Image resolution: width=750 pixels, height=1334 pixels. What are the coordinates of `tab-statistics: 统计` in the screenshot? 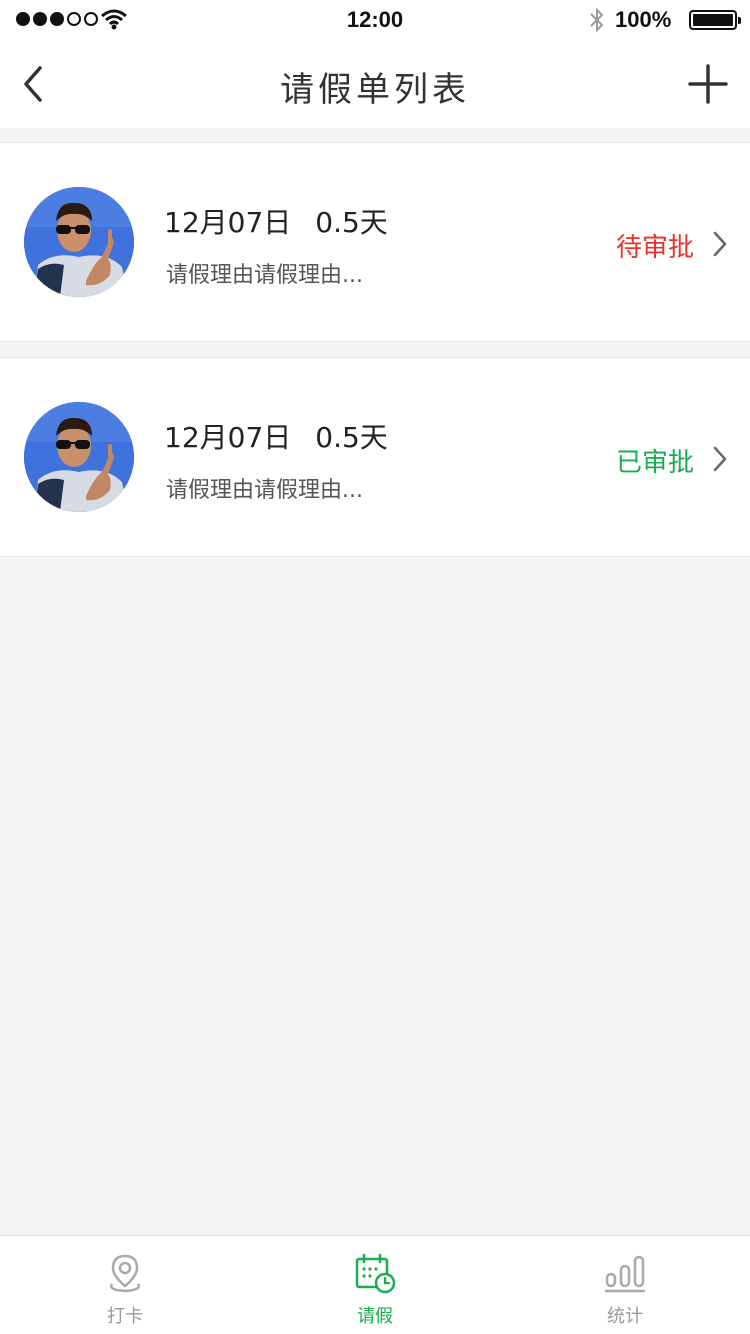 It's located at (625, 1285).